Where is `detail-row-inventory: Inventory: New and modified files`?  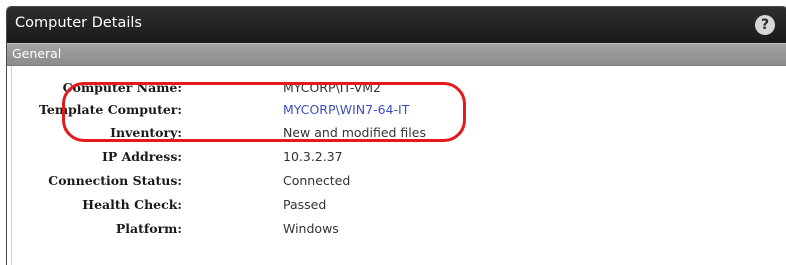
detail-row-inventory: Inventory: New and modified files is located at coordinates (362, 136).